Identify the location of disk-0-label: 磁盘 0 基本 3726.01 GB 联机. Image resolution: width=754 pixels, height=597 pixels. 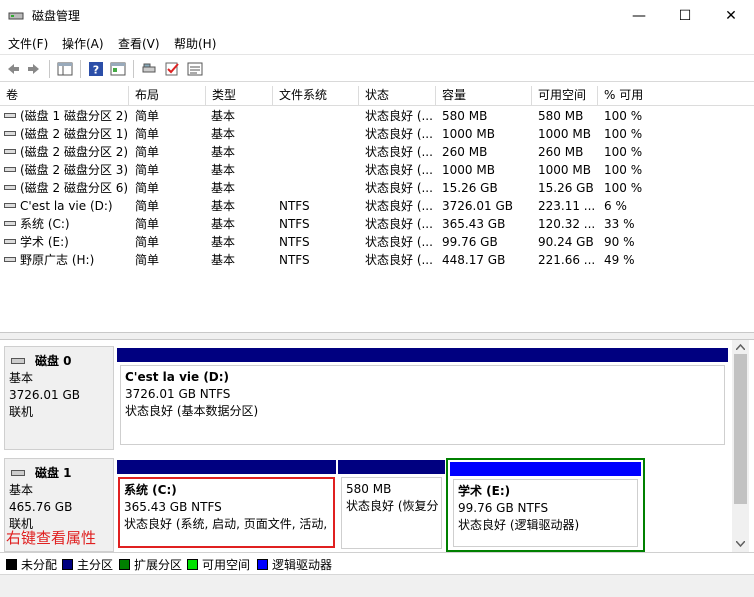
(59, 398).